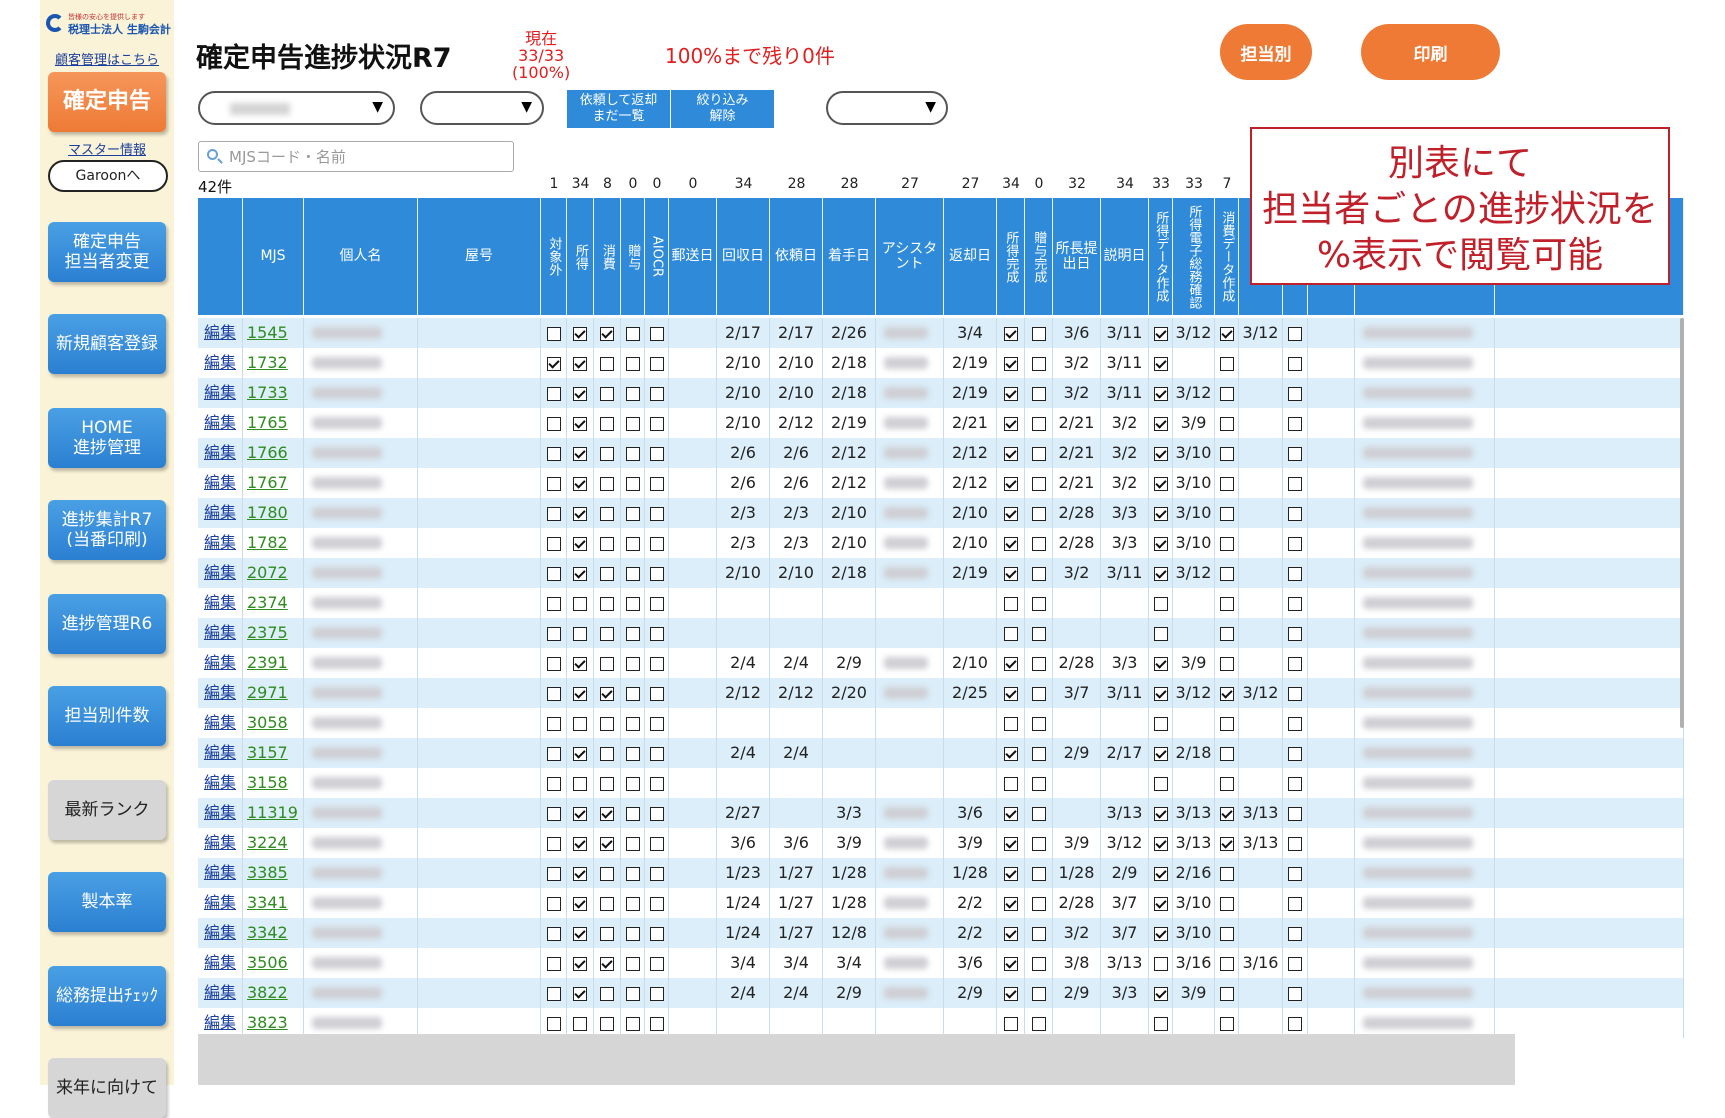 The image size is (1725, 1118). What do you see at coordinates (273, 933) in the screenshot?
I see `mjs-code-link: 3342` at bounding box center [273, 933].